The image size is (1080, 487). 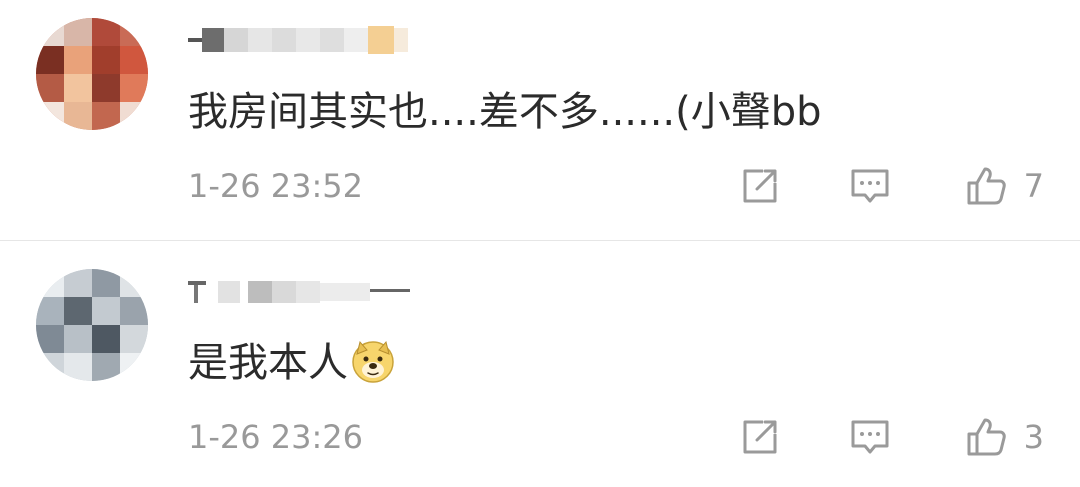 I want to click on comment-text-content: 是我本人, so click(x=268, y=363).